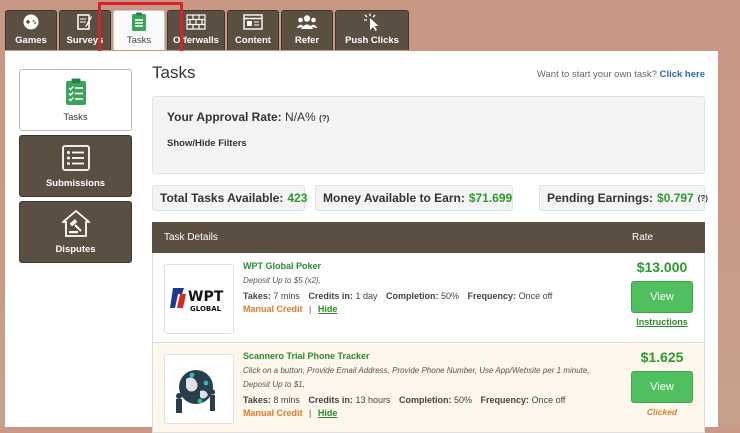  Describe the element at coordinates (662, 357) in the screenshot. I see `task-price: $1.625` at that location.